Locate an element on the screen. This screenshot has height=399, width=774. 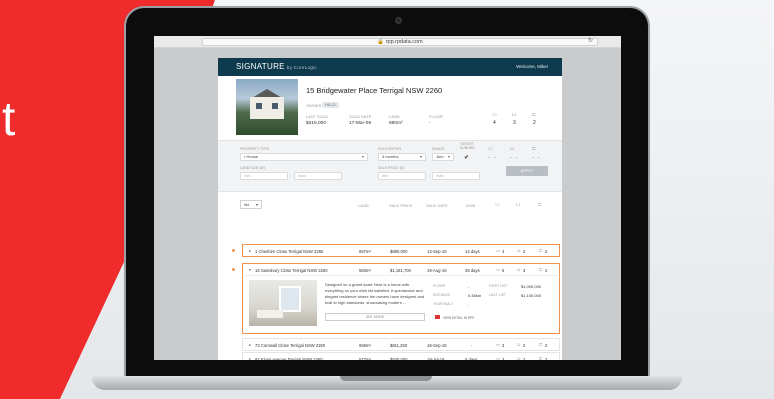
row-dom: 14 days is located at coordinates (472, 251).